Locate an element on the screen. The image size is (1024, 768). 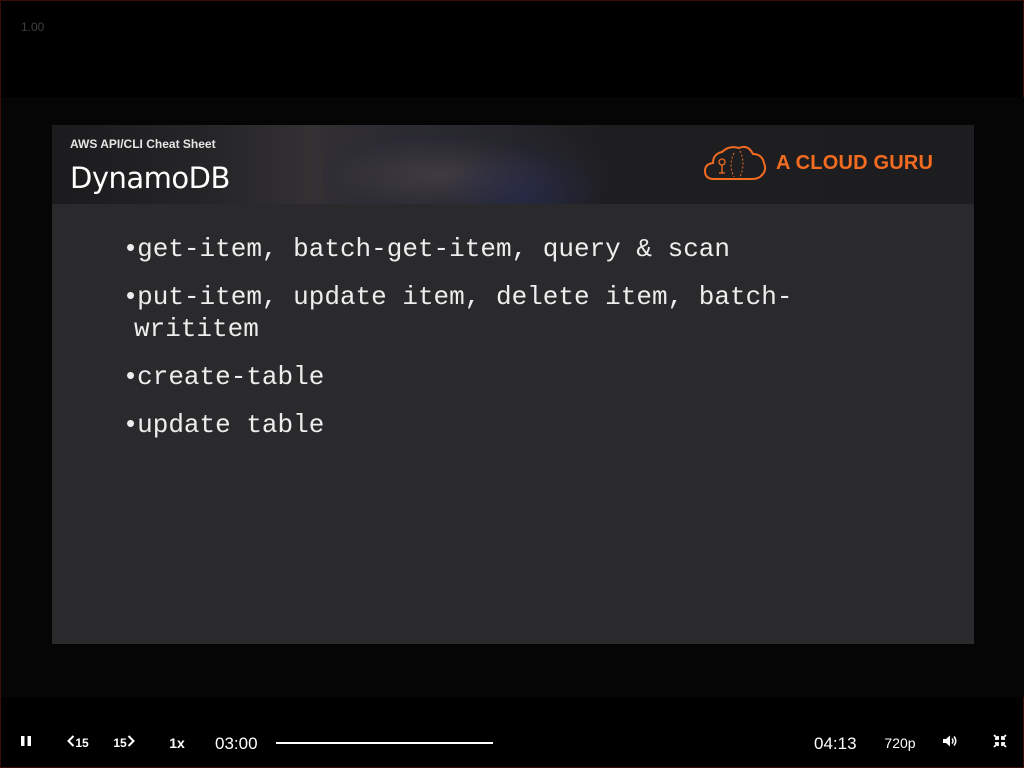
skip-forward-button: 15 is located at coordinates (124, 743).